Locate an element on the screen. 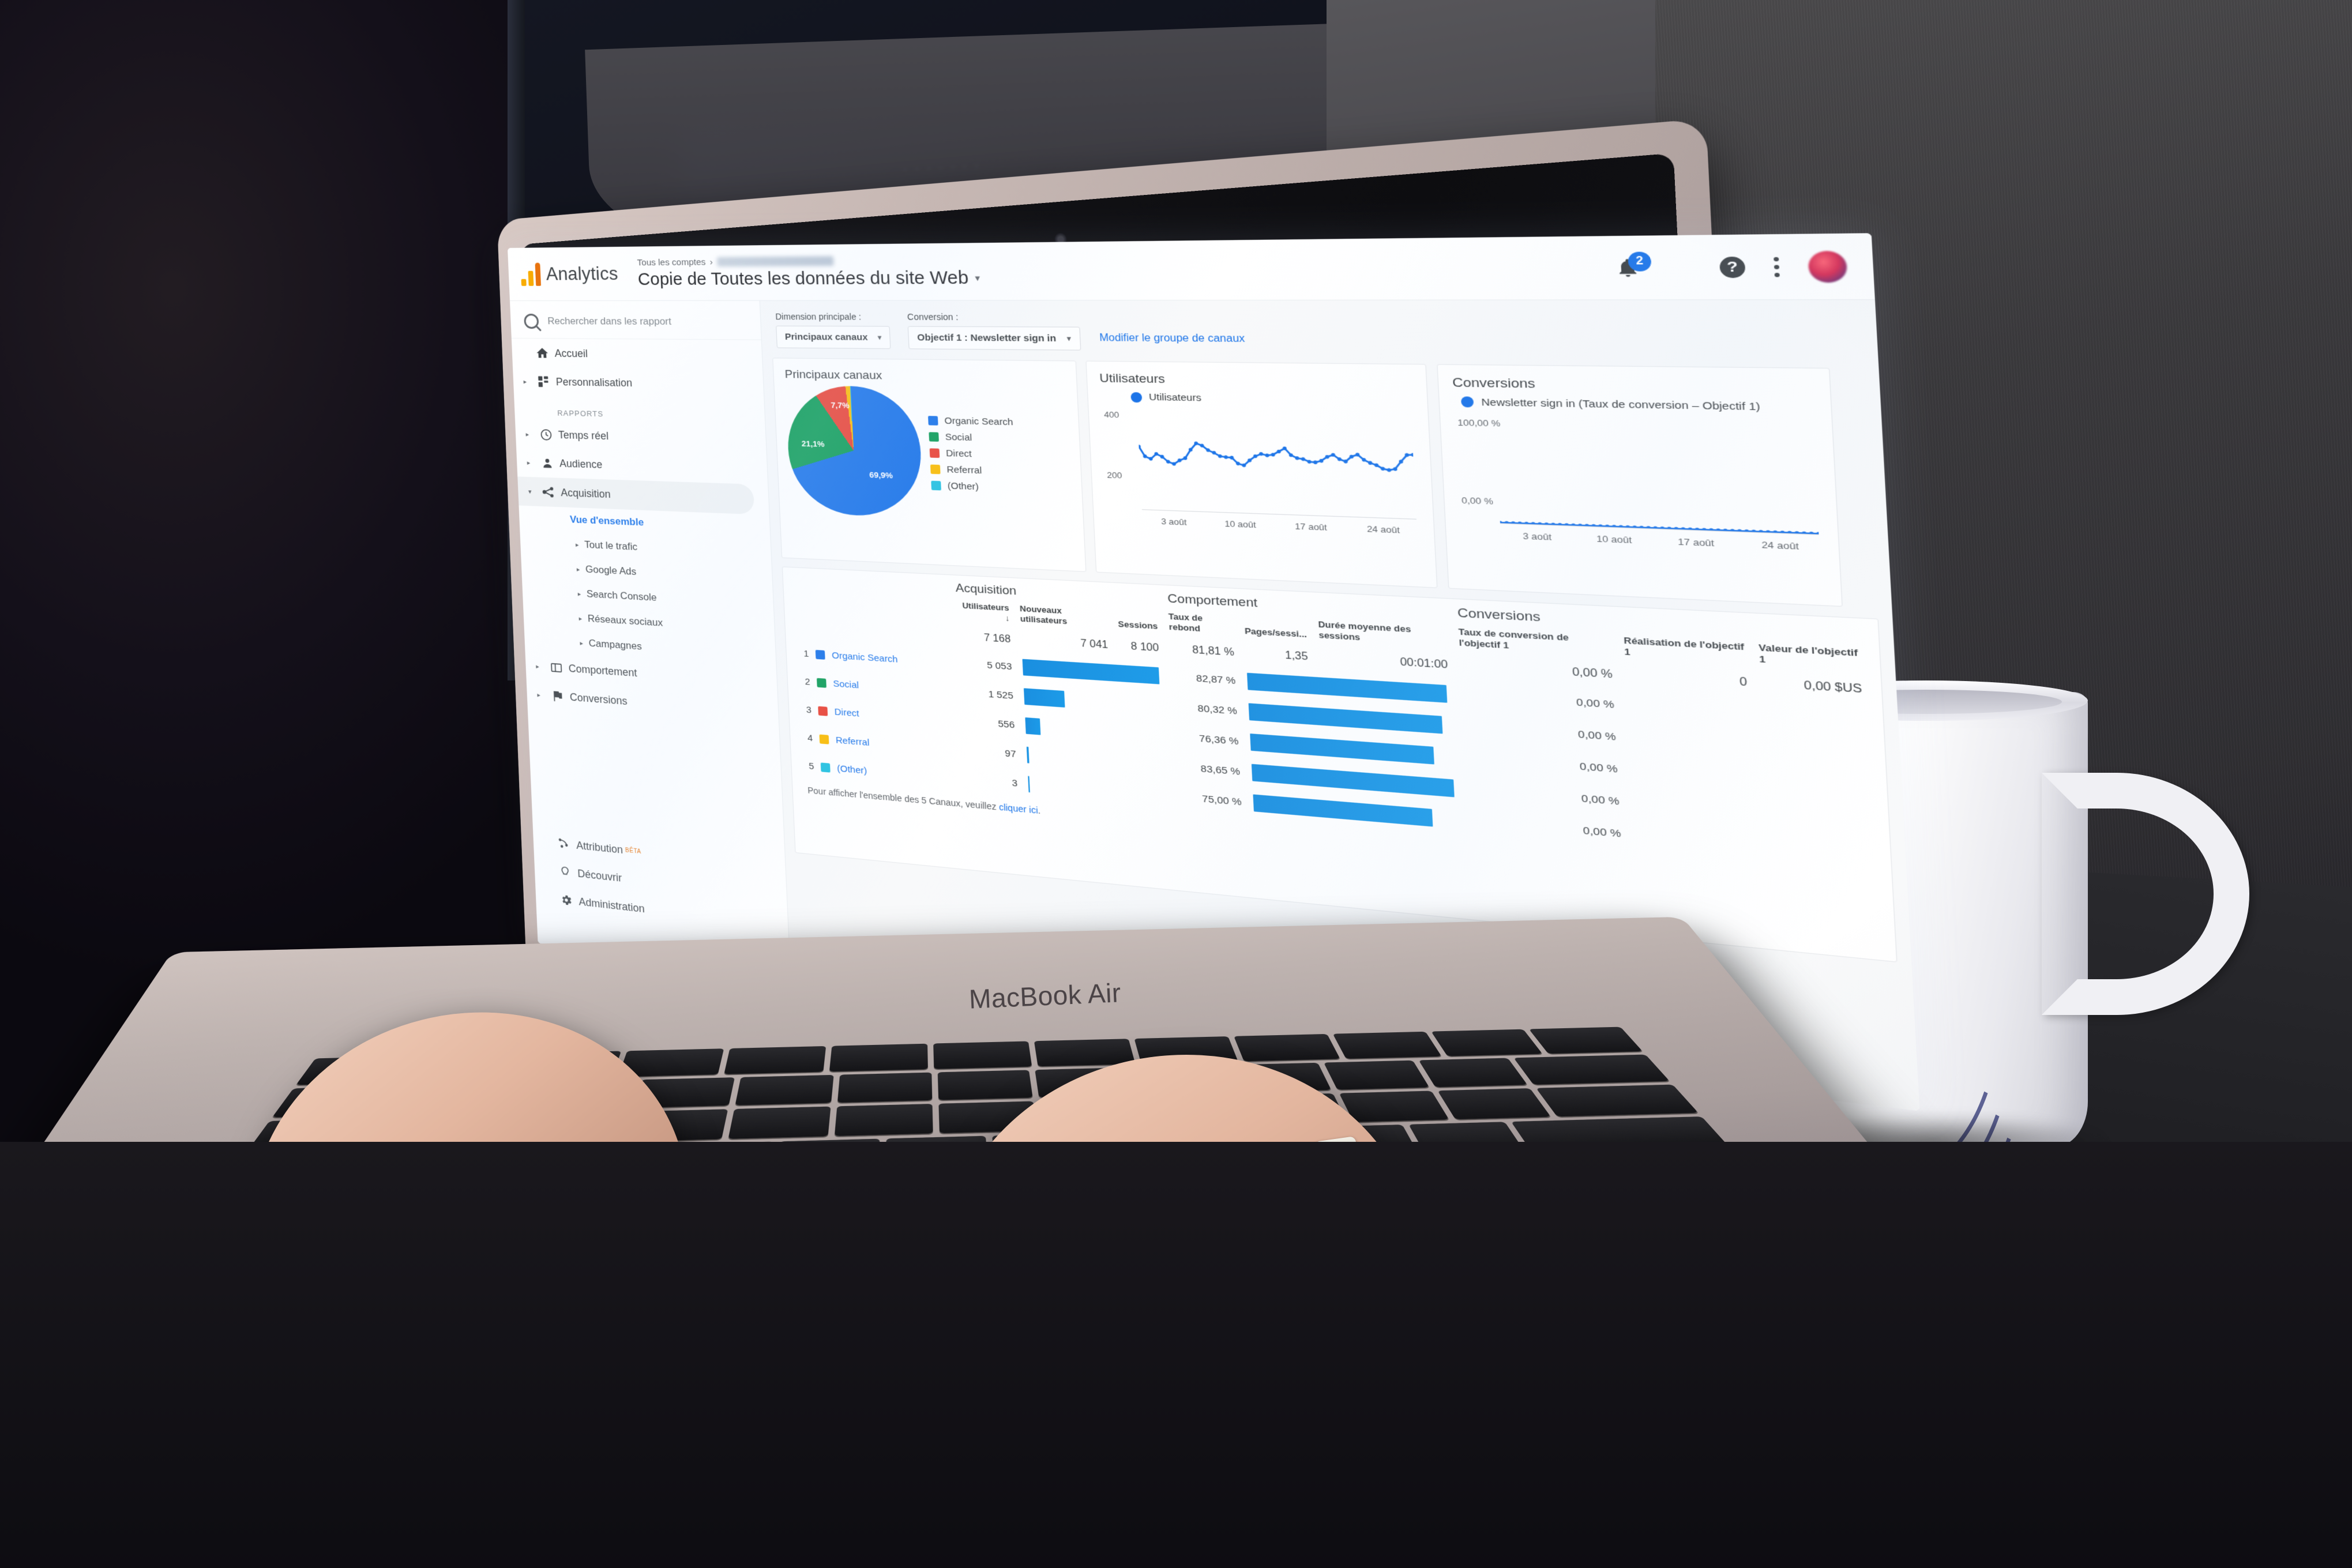 This screenshot has height=1568, width=2352. legend-item: (Other) is located at coordinates (973, 486).